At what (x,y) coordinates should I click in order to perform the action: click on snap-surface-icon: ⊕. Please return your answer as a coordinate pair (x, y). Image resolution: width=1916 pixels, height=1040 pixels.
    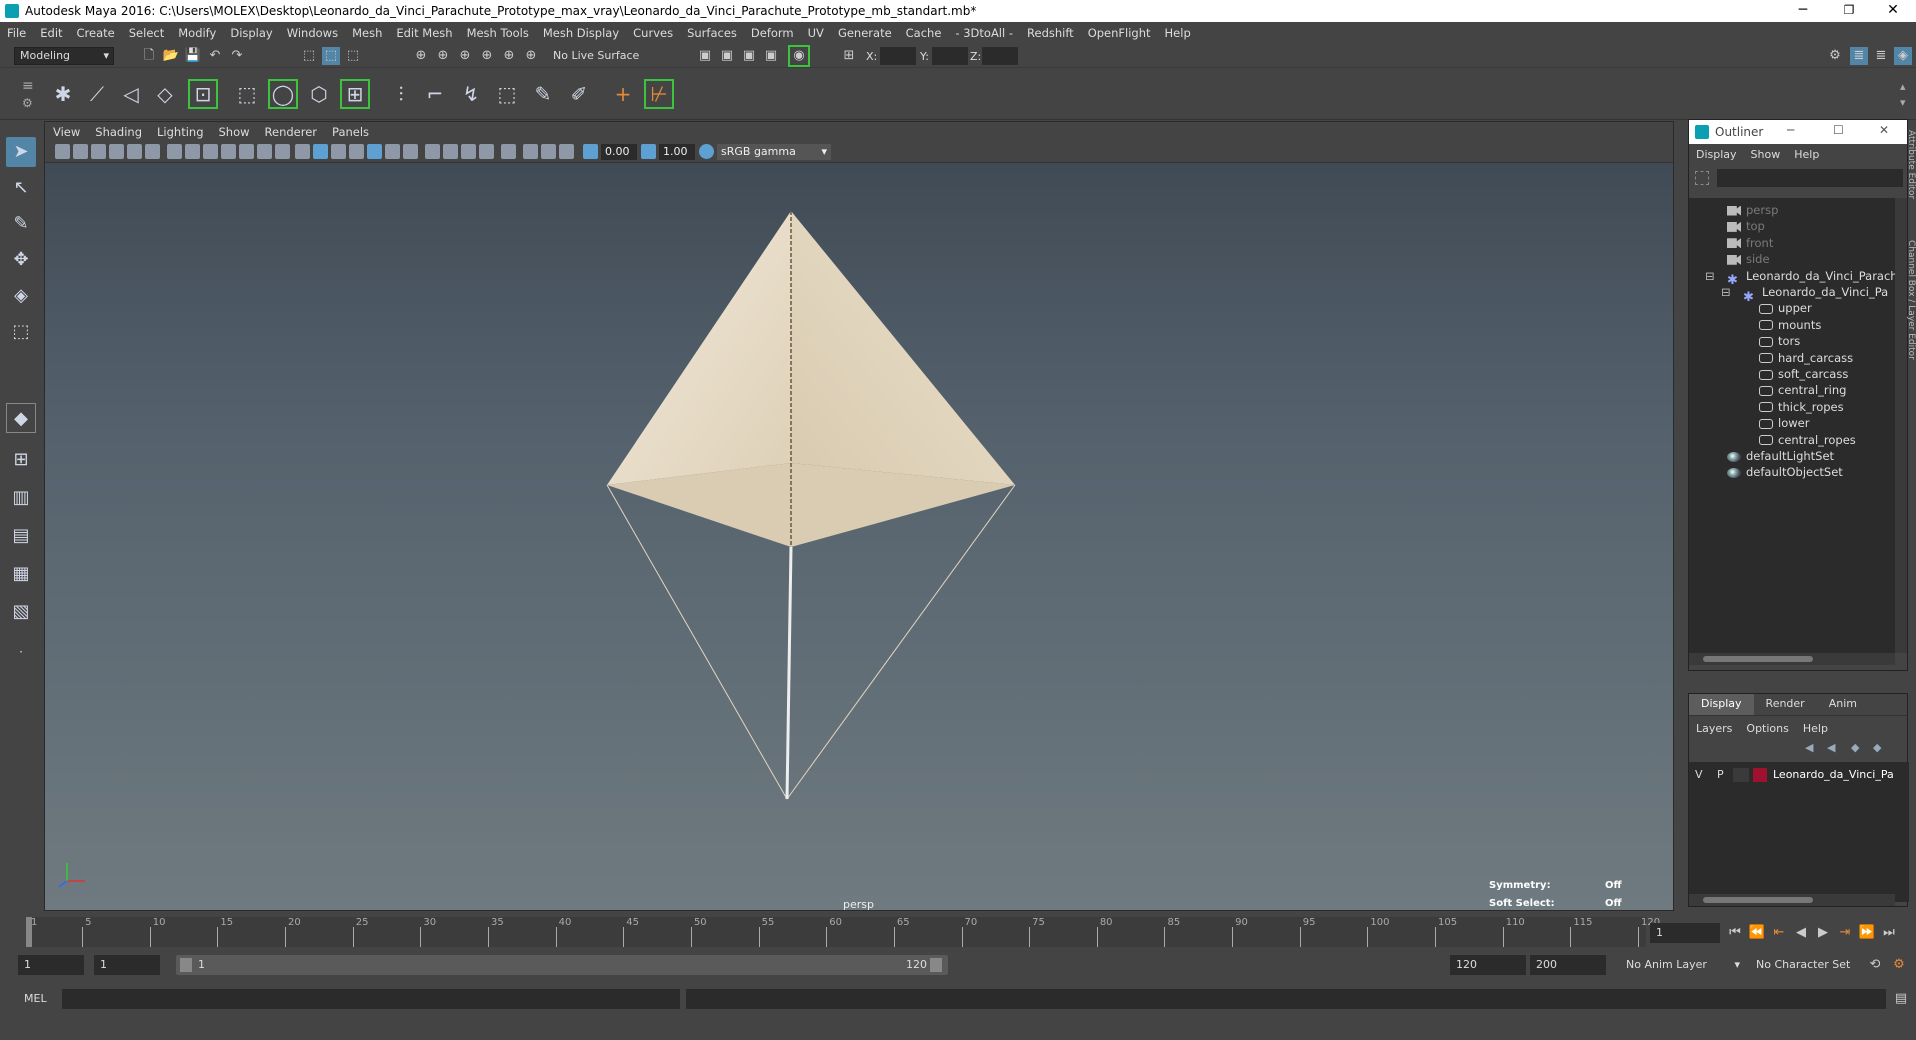
    Looking at the image, I should click on (509, 56).